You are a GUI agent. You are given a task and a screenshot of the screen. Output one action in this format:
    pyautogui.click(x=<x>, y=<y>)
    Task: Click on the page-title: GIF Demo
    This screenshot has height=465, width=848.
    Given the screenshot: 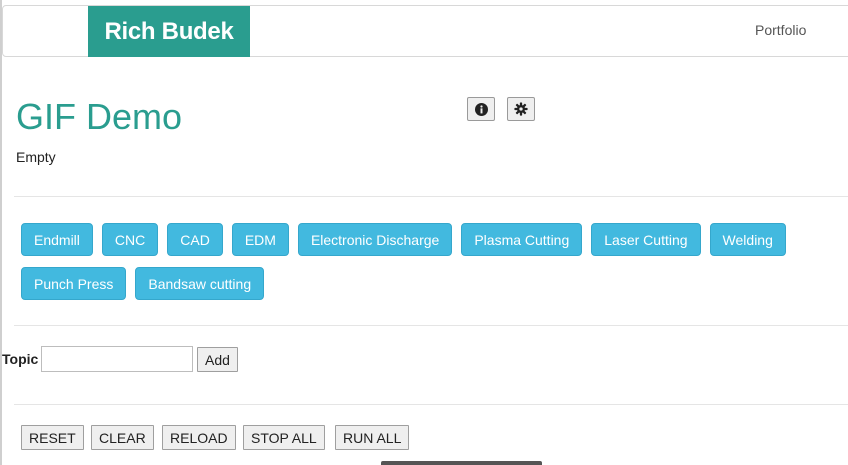 What is the action you would take?
    pyautogui.click(x=99, y=116)
    